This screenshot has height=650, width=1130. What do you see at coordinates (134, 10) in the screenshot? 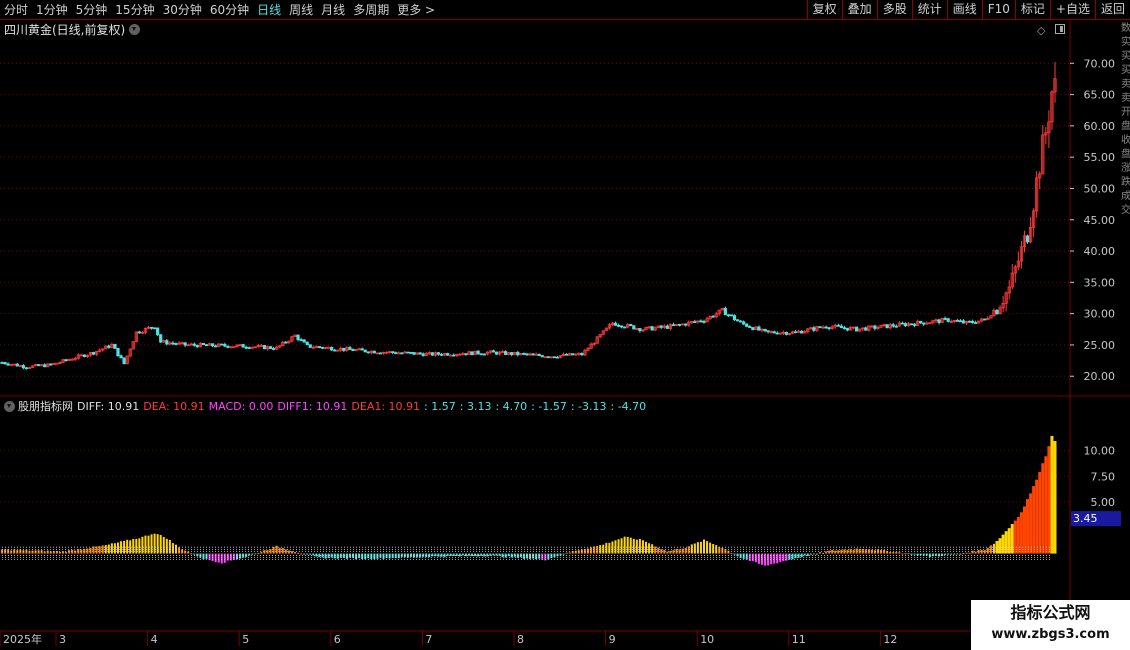
I see `period-tab-3: 15分钟` at bounding box center [134, 10].